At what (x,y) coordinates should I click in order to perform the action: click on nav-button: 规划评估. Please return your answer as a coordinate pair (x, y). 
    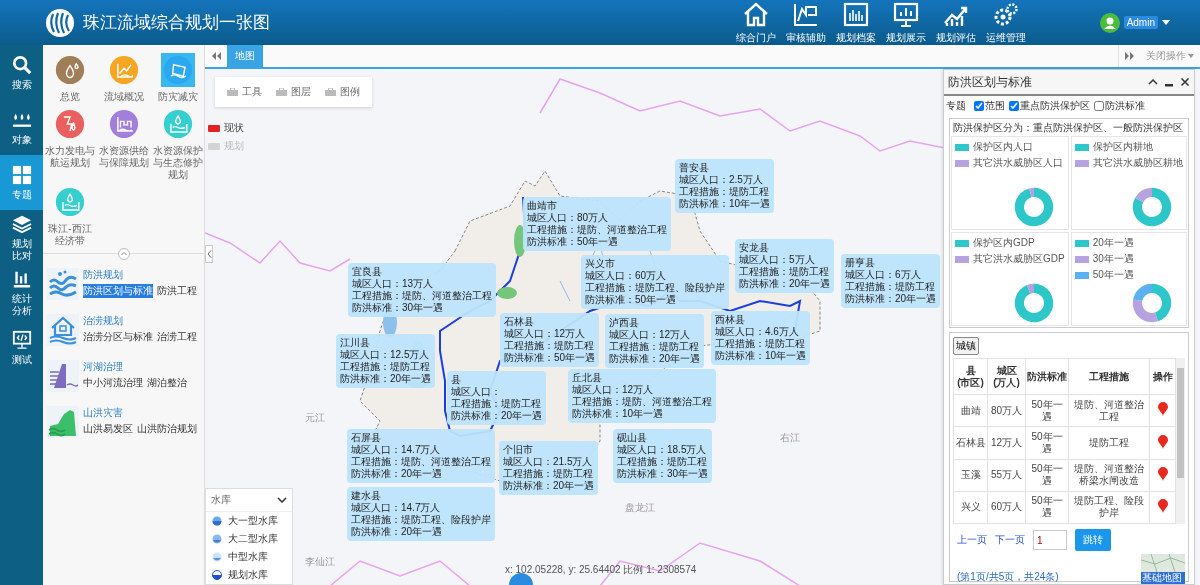
    Looking at the image, I should click on (955, 22).